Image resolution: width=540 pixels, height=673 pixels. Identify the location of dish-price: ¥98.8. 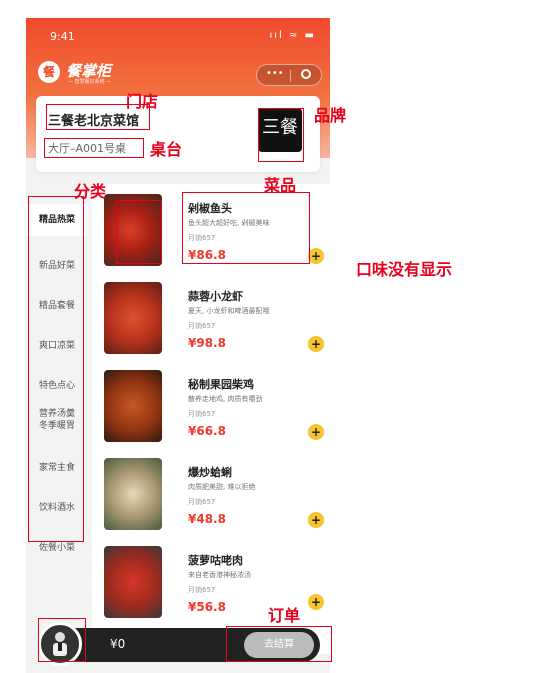
(207, 343).